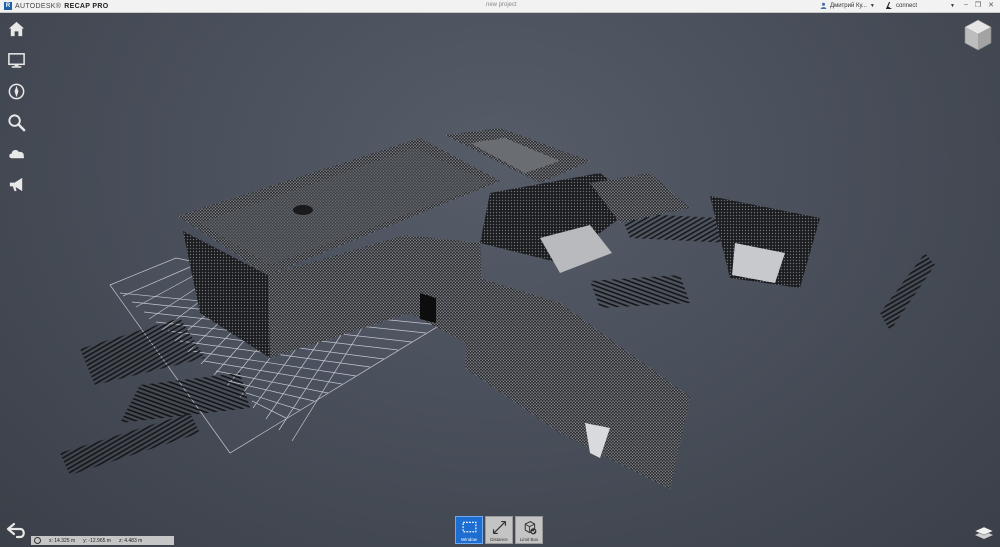 This screenshot has height=547, width=1000. I want to click on autodesk-a-icon, so click(889, 5).